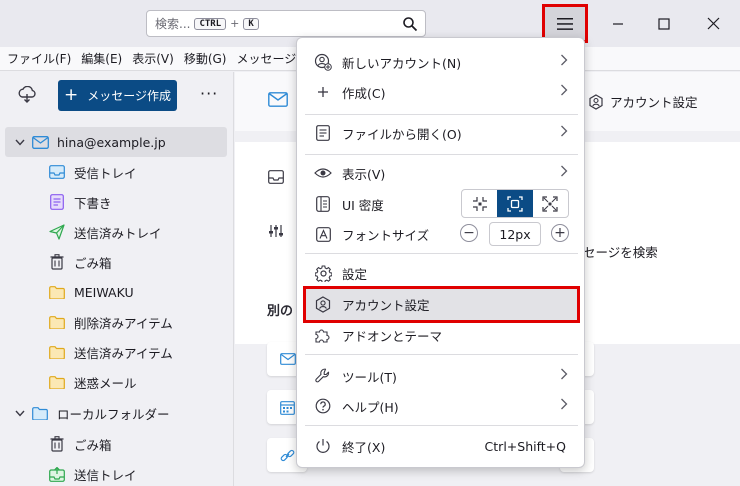  What do you see at coordinates (713, 23) in the screenshot?
I see `close-button` at bounding box center [713, 23].